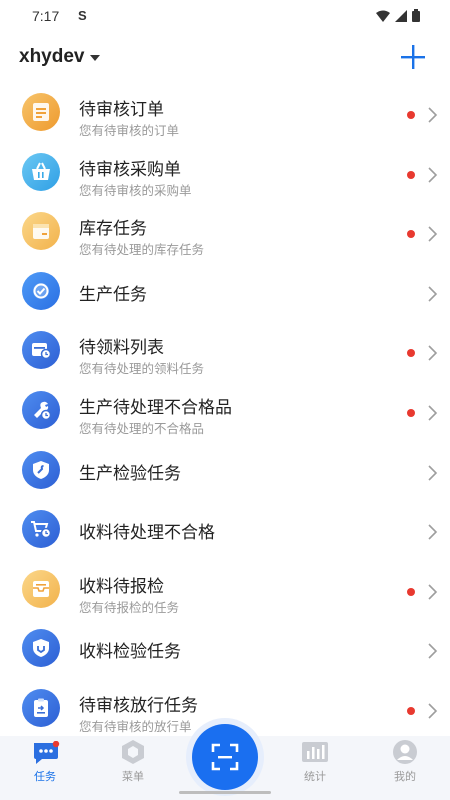 The image size is (450, 800). Describe the element at coordinates (45, 777) in the screenshot. I see `tab-tasks-label: 任务` at that location.